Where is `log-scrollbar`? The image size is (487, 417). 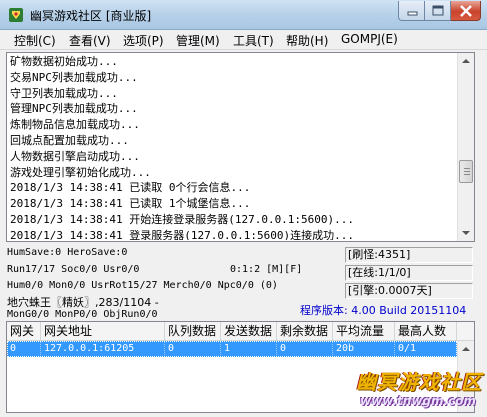
log-scrollbar is located at coordinates (465, 147).